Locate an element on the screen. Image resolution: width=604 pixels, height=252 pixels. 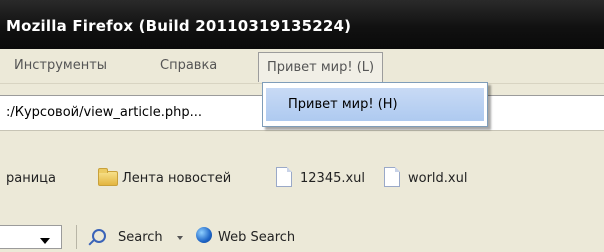
menu-tools: Инструменты is located at coordinates (60, 65).